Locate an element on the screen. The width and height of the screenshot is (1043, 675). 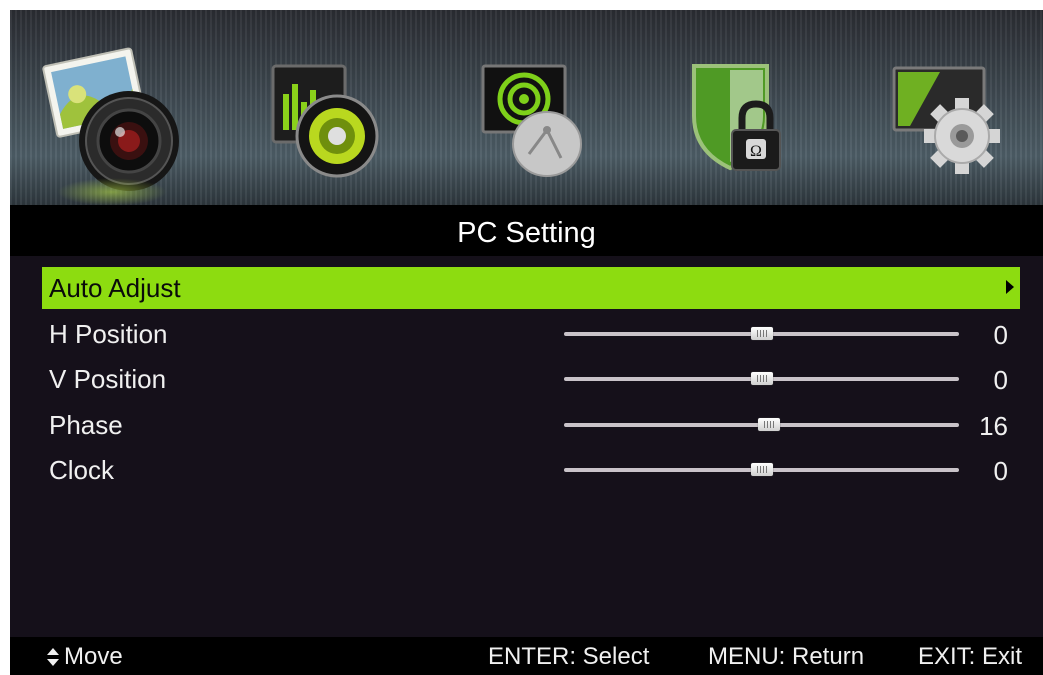
phase-slider is located at coordinates (761, 424).